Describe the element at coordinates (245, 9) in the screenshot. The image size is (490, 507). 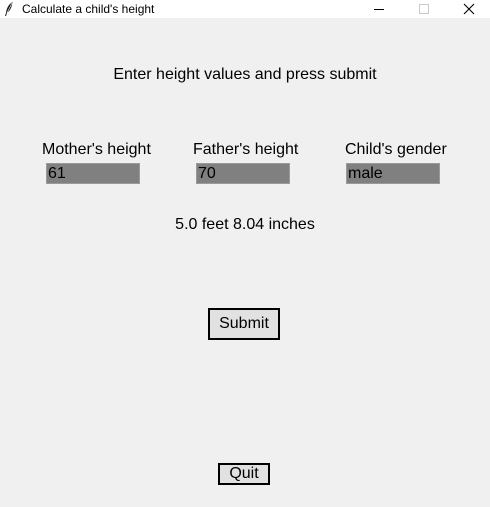
I see `title-bar: Calculate a child's height` at that location.